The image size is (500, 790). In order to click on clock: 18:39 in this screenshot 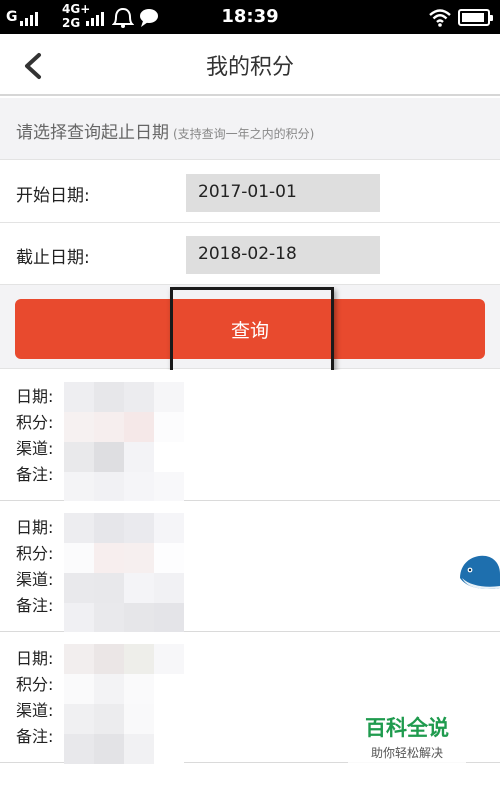, I will do `click(250, 16)`.